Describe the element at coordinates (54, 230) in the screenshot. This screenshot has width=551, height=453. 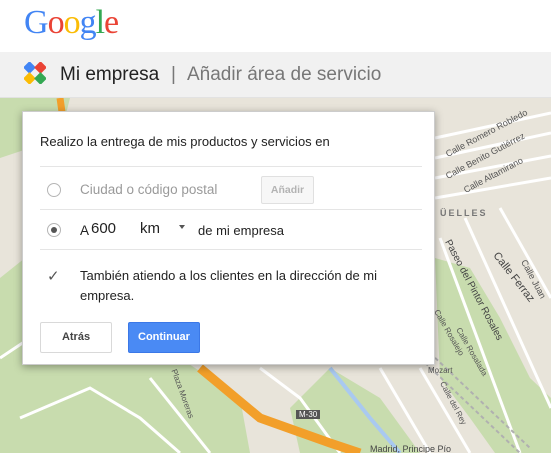
I see `radio-distance` at that location.